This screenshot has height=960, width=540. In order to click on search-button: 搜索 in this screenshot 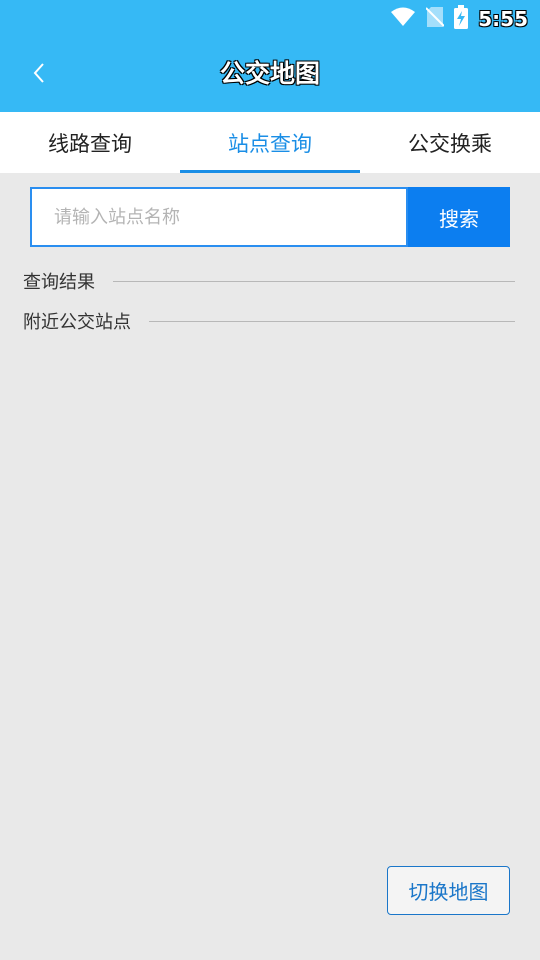, I will do `click(459, 217)`.